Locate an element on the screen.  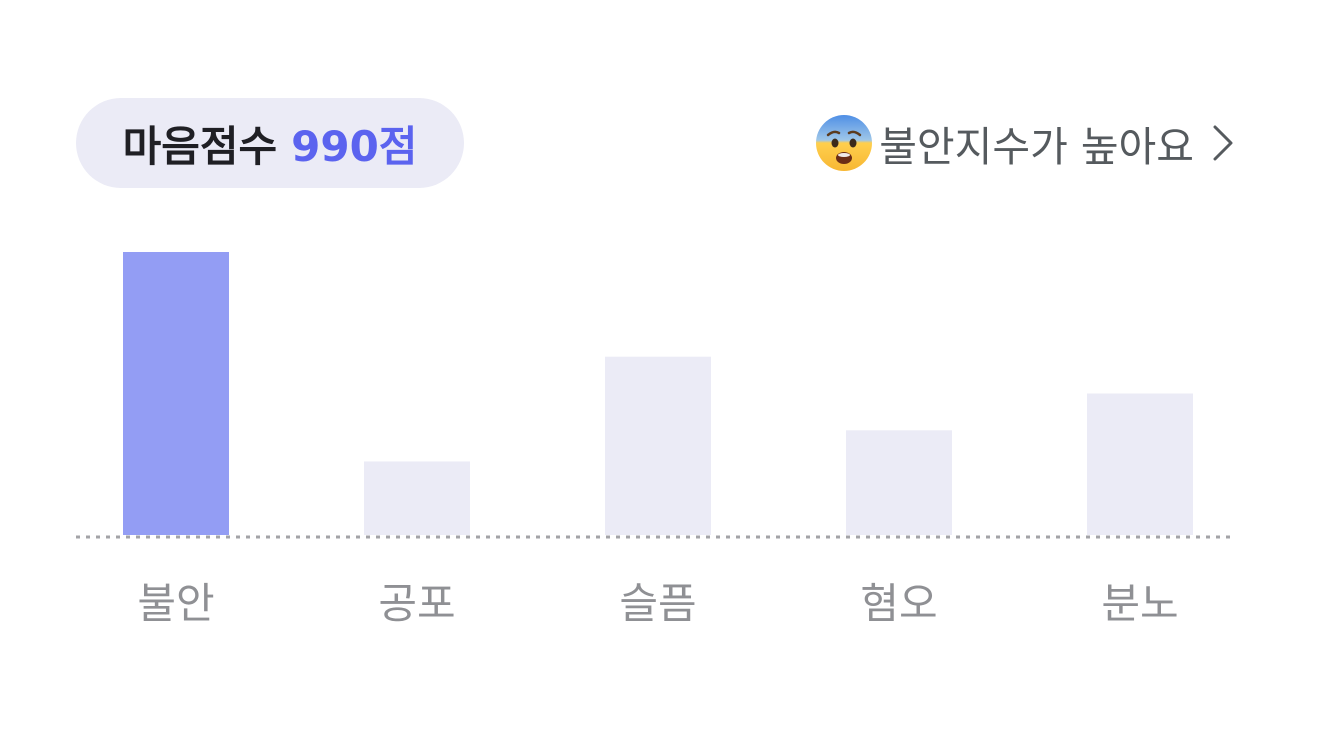
mind-score-value: 990점 is located at coordinates (354, 146).